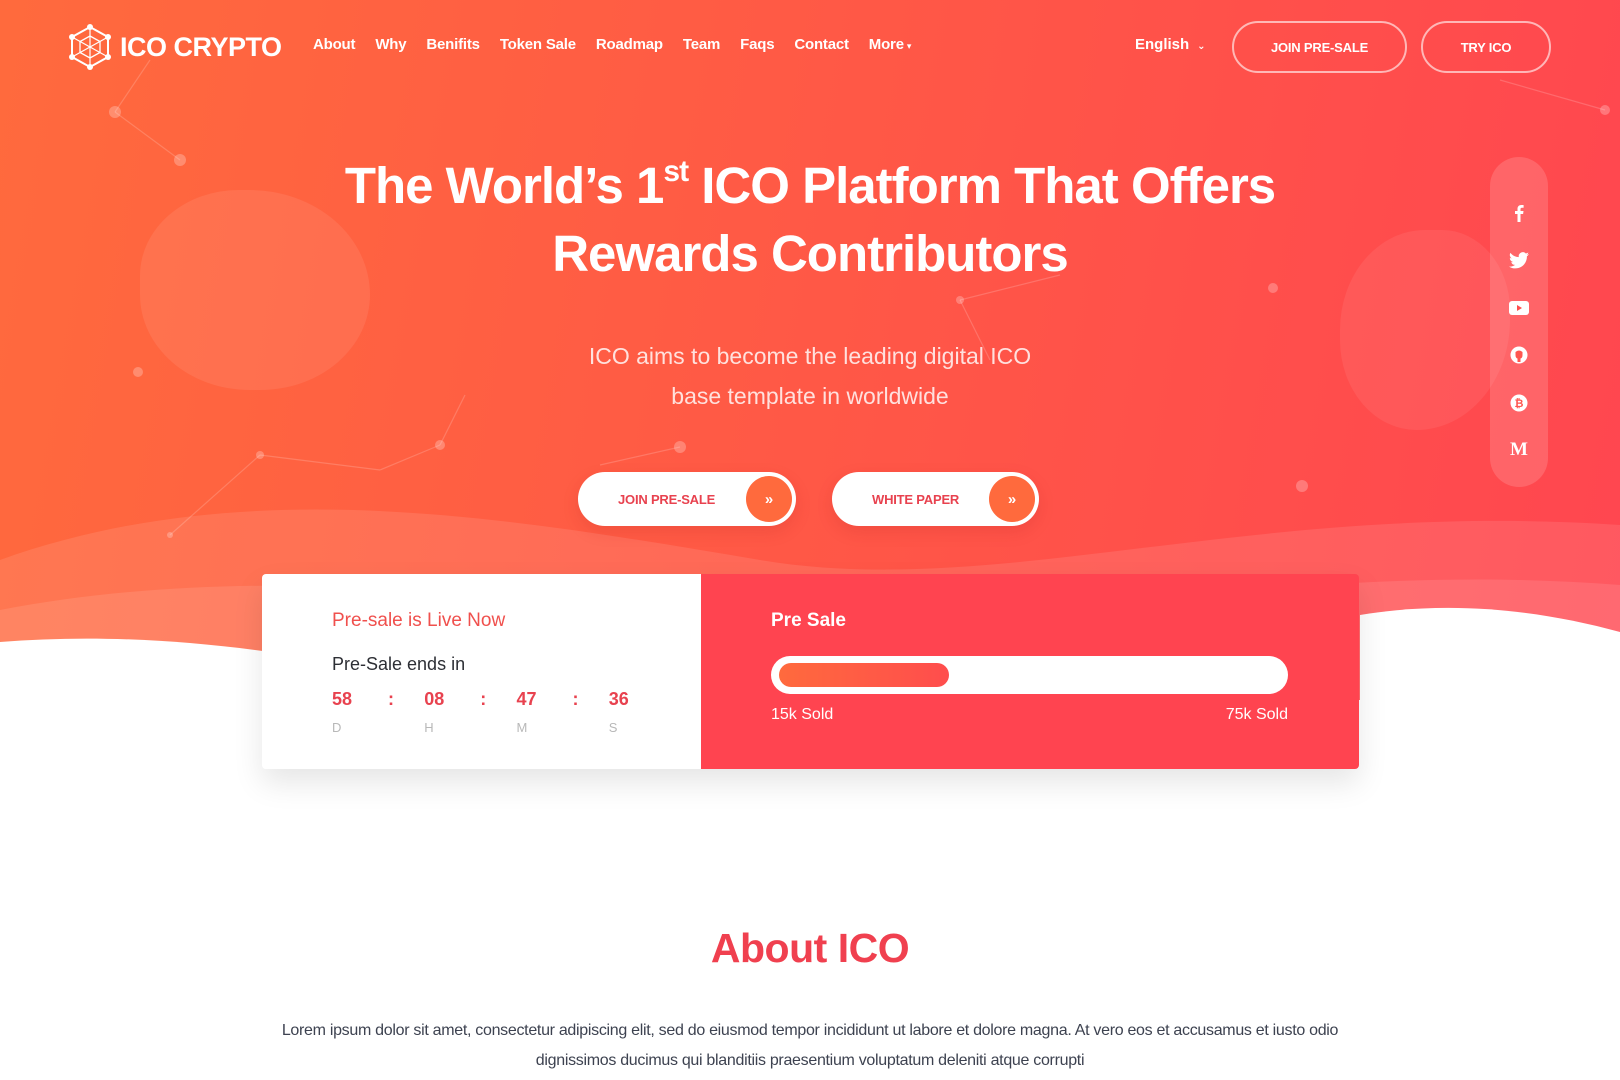 This screenshot has height=1080, width=1620. I want to click on seconds-value: 36, so click(618, 699).